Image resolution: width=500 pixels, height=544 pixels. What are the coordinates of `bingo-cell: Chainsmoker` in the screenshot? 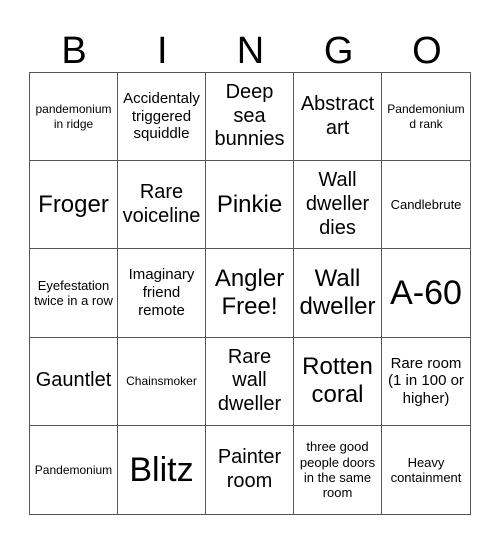 It's located at (162, 381).